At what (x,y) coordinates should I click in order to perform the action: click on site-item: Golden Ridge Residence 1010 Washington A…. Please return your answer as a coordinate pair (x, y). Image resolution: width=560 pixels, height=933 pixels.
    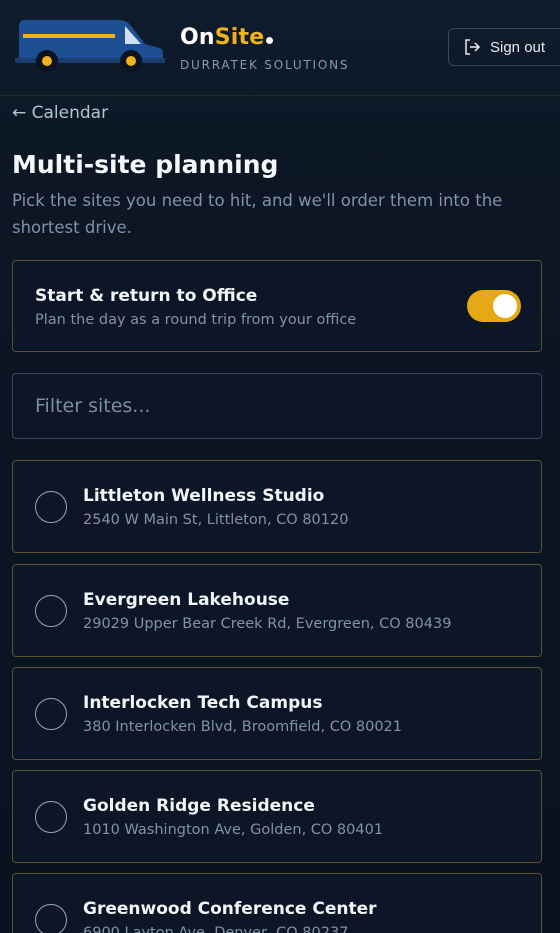
    Looking at the image, I should click on (277, 816).